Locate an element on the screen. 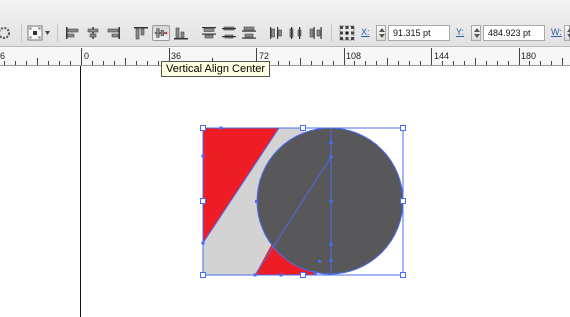 This screenshot has width=570, height=317. handle-bottom-left is located at coordinates (203, 275).